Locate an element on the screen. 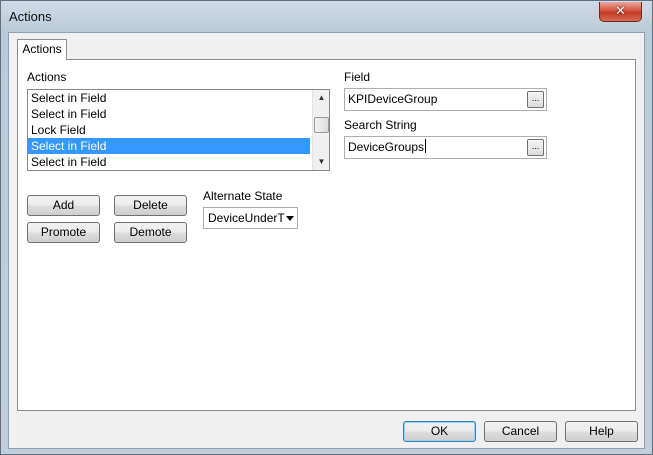  close-button: ✕ is located at coordinates (620, 12).